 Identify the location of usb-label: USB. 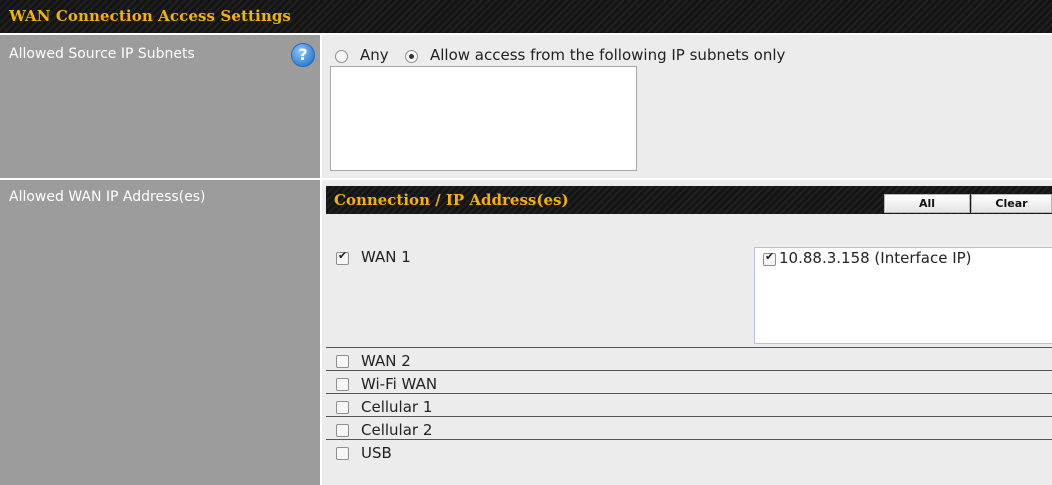
(376, 453).